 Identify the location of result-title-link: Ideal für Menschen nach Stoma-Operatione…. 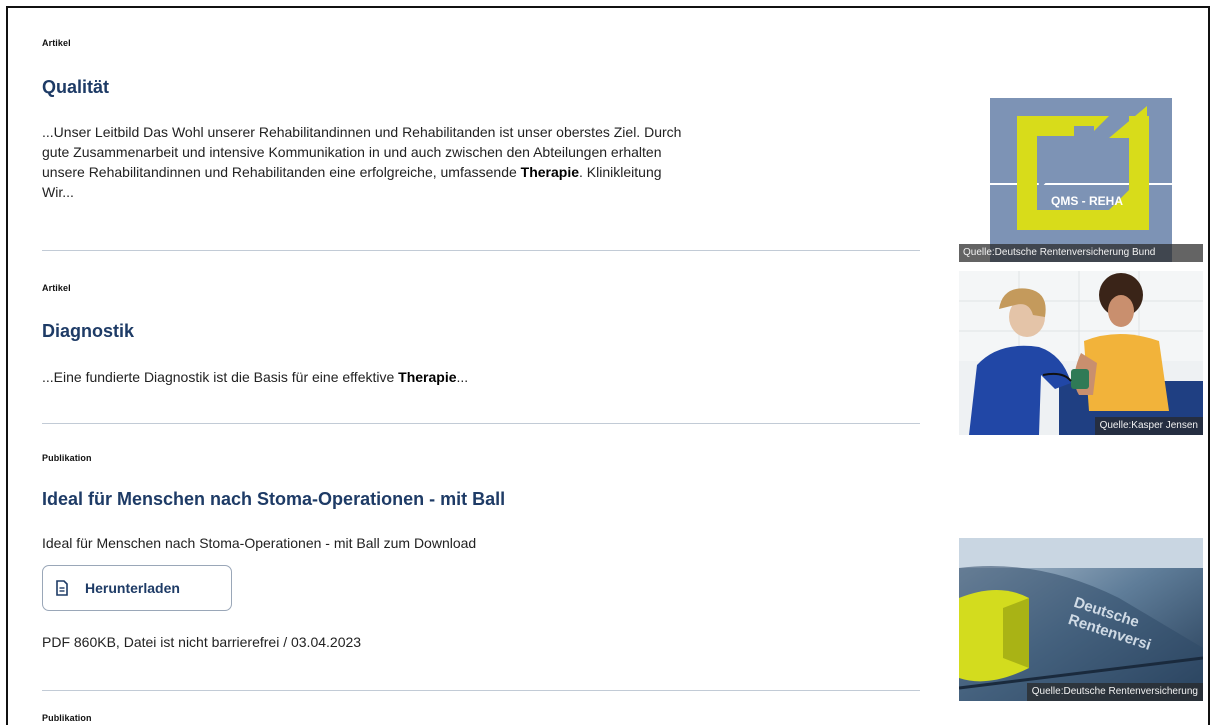
(482, 499).